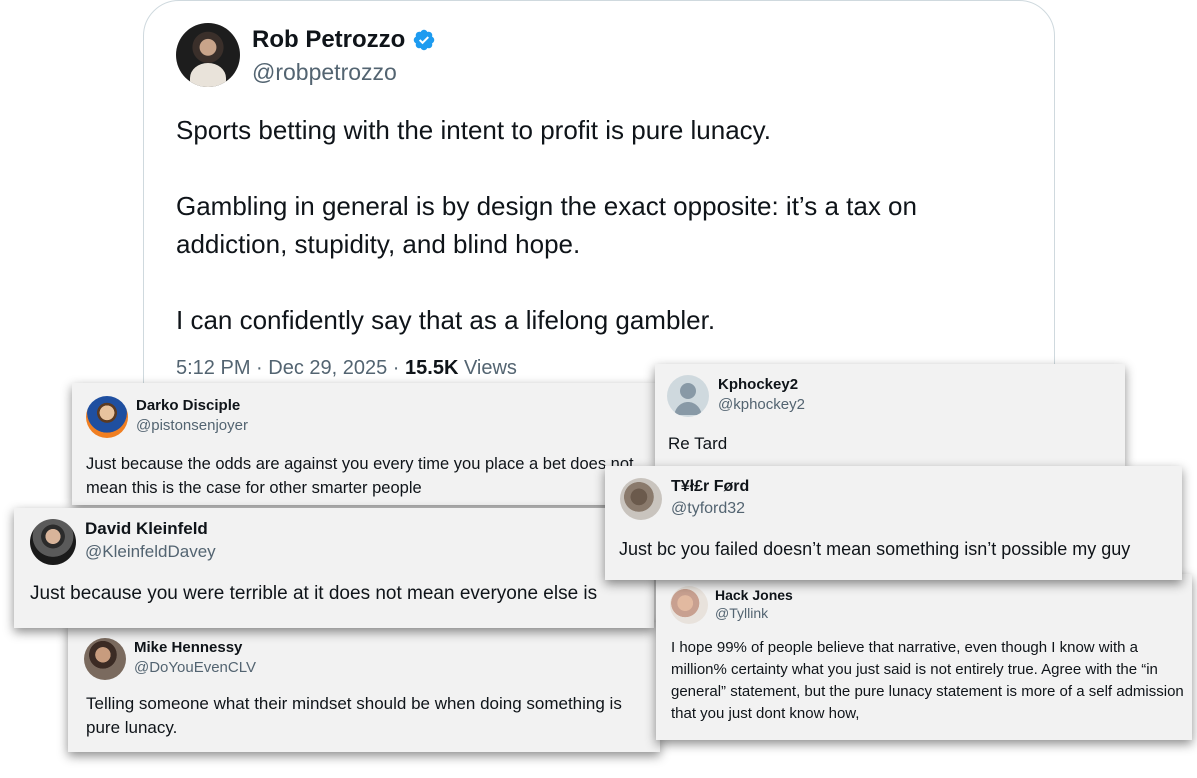 This screenshot has width=1197, height=778. What do you see at coordinates (328, 40) in the screenshot?
I see `author-name: Rob Petrozzo` at bounding box center [328, 40].